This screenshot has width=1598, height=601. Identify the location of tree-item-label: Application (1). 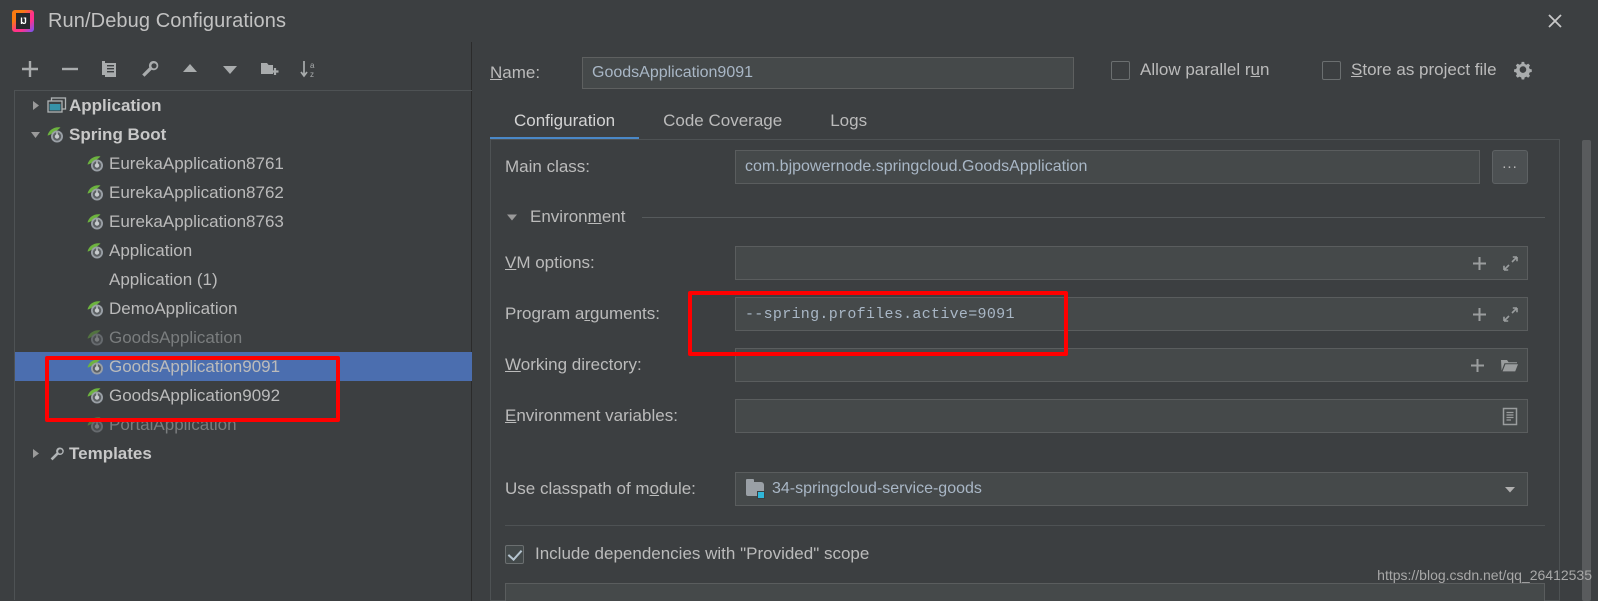
(163, 279).